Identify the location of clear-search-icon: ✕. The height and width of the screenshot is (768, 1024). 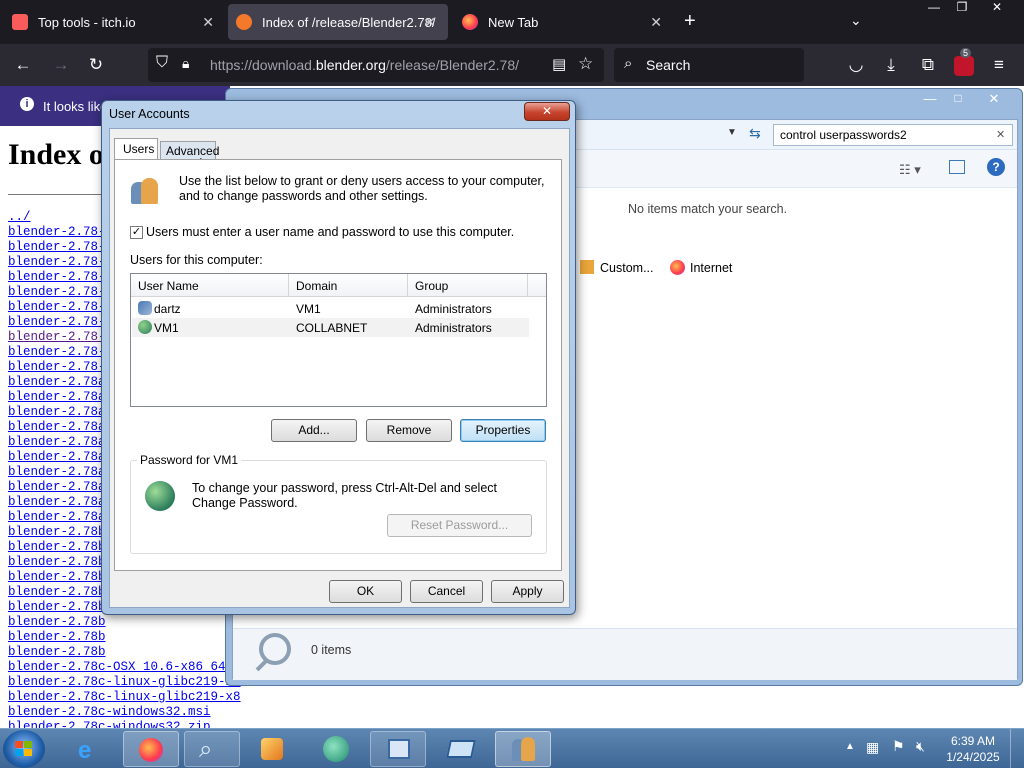
(1000, 134).